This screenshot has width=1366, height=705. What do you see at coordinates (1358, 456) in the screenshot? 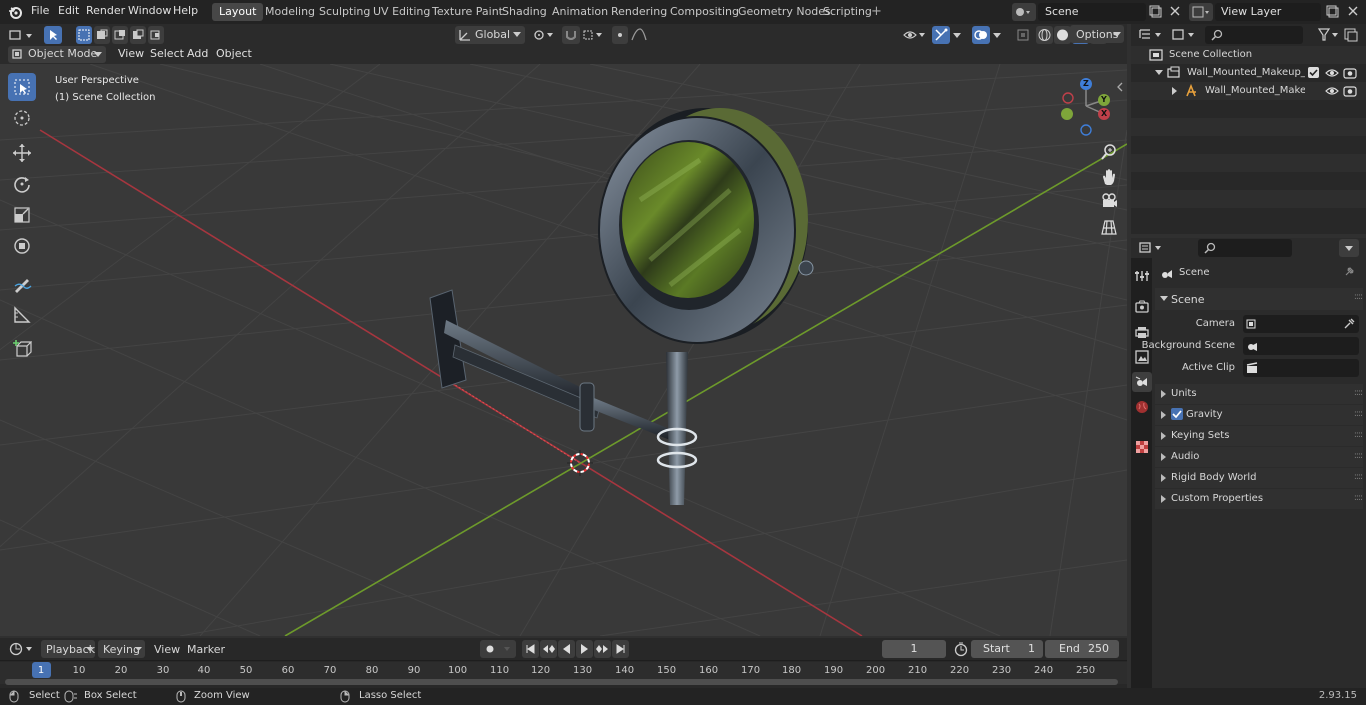
I see `audio-drag-icon: ::::` at bounding box center [1358, 456].